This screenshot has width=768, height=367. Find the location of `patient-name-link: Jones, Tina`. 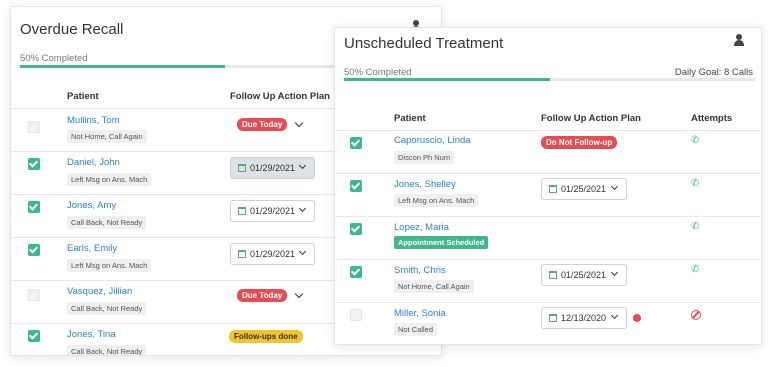

patient-name-link: Jones, Tina is located at coordinates (91, 334).